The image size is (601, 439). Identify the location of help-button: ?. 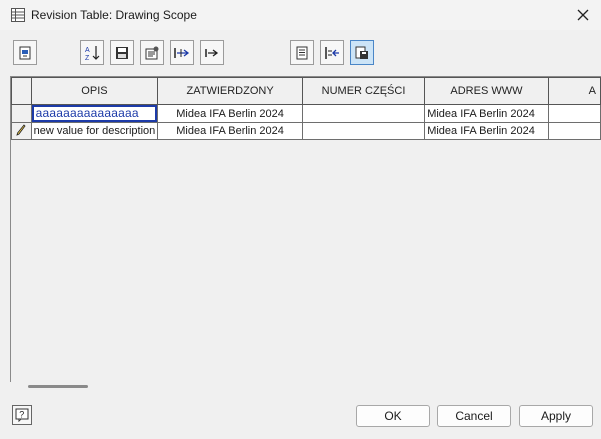
(22, 415).